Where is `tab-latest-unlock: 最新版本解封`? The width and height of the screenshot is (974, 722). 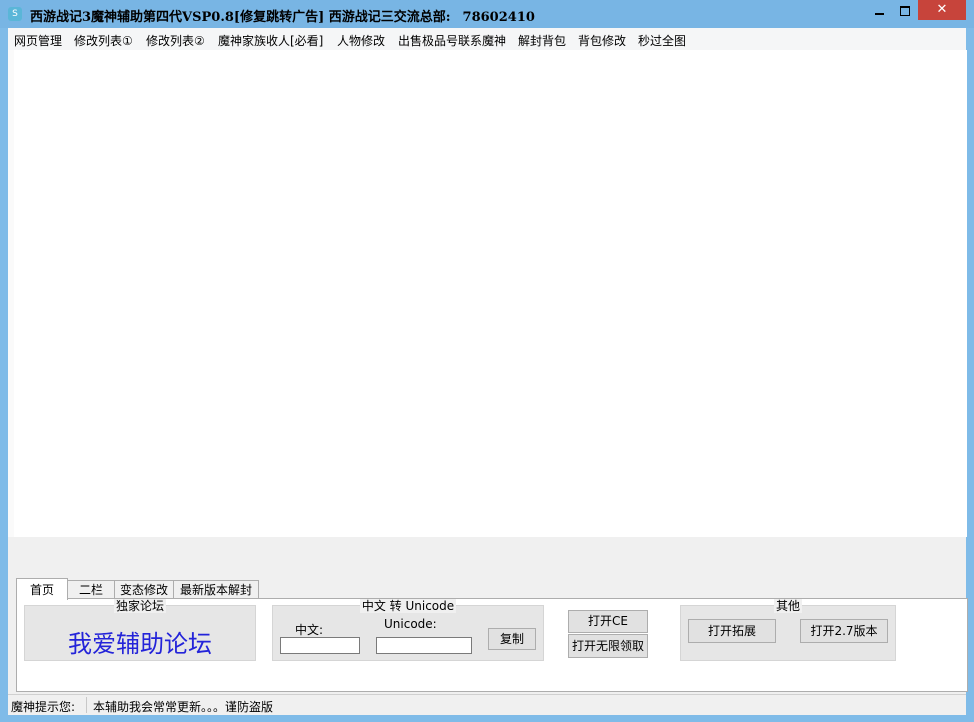
tab-latest-unlock: 最新版本解封 is located at coordinates (216, 589).